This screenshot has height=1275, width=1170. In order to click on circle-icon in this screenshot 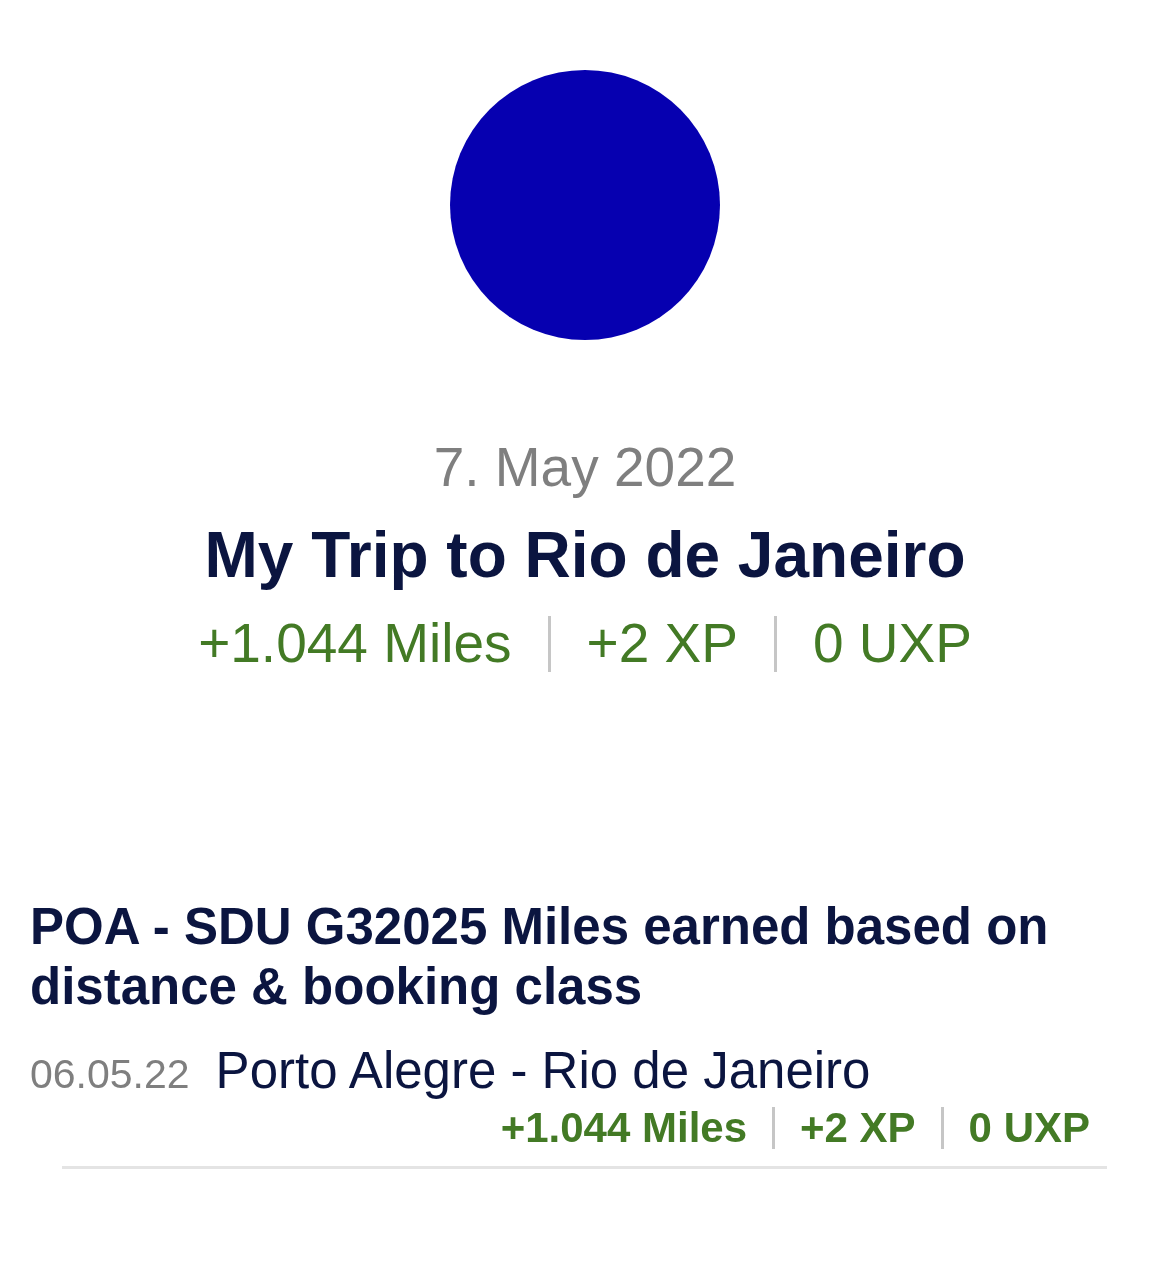, I will do `click(585, 205)`.